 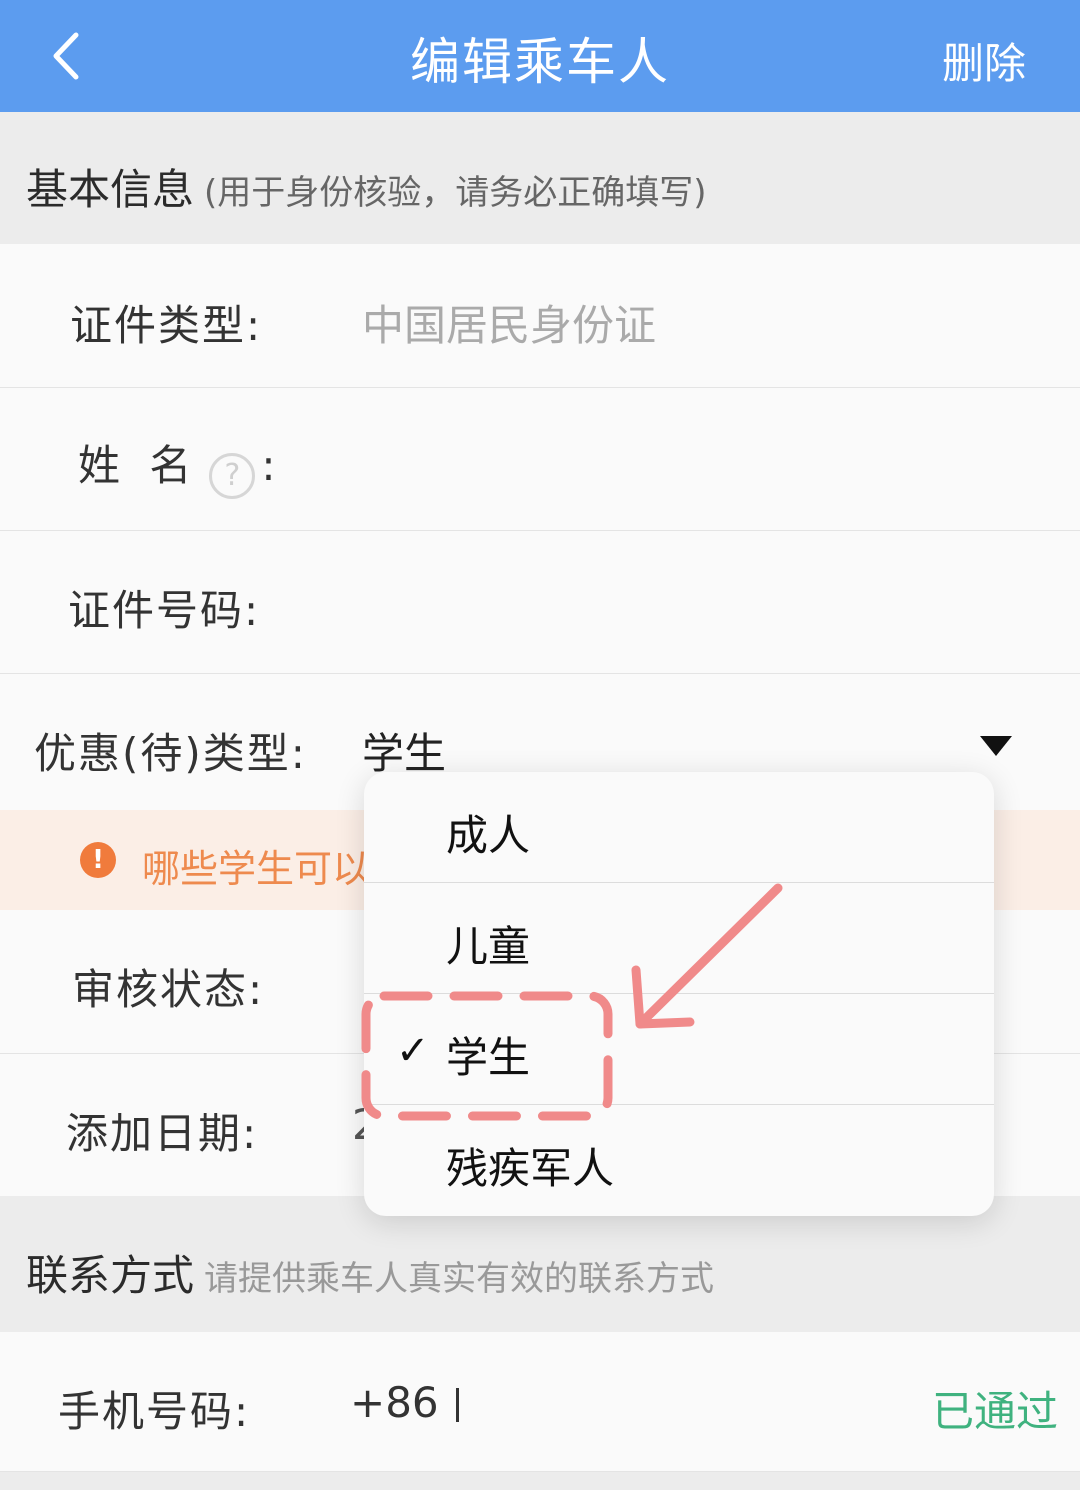 What do you see at coordinates (394, 1402) in the screenshot?
I see `phone-prefix: +86` at bounding box center [394, 1402].